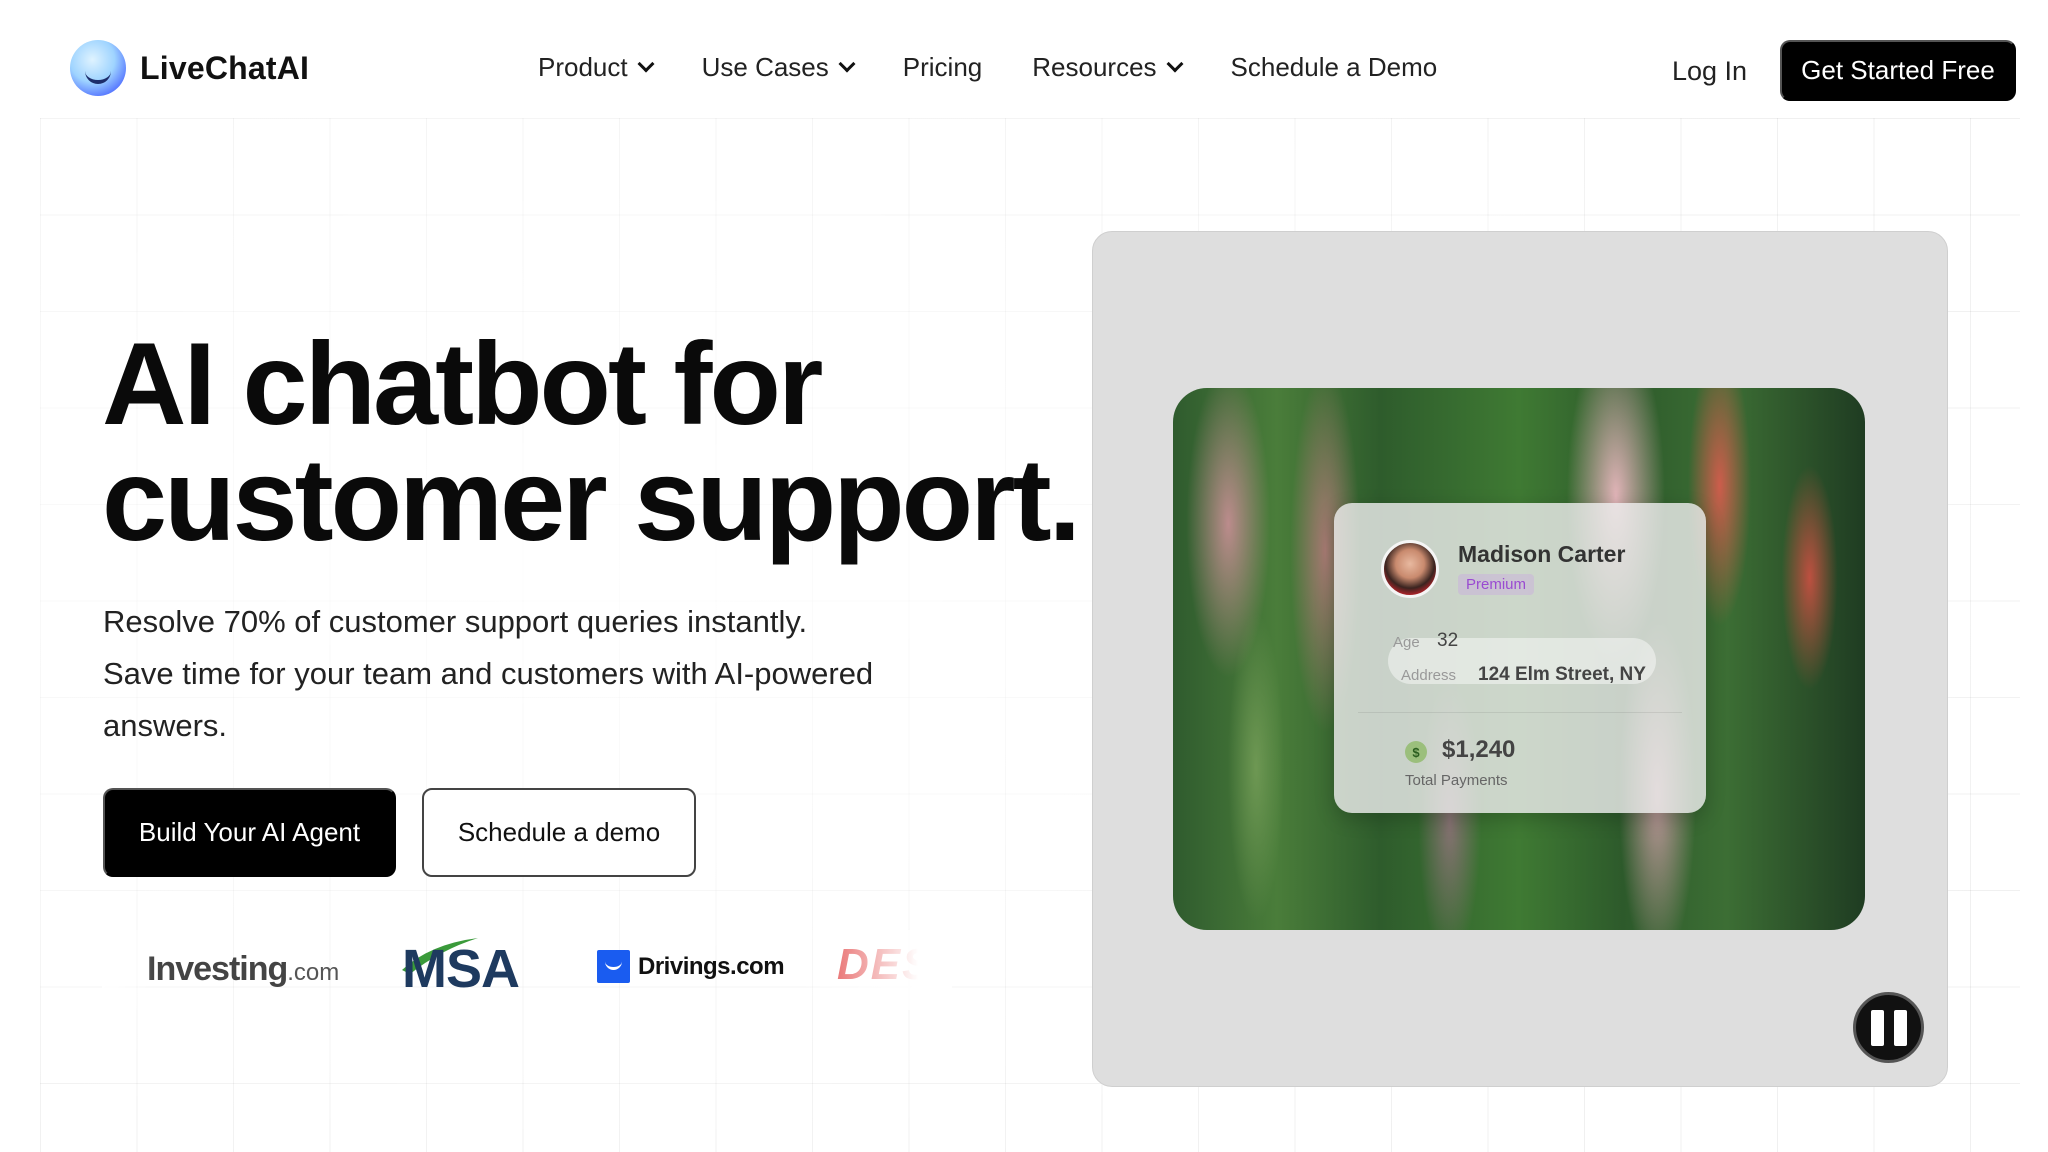  Describe the element at coordinates (1496, 584) in the screenshot. I see `premium-badge: Premium` at that location.